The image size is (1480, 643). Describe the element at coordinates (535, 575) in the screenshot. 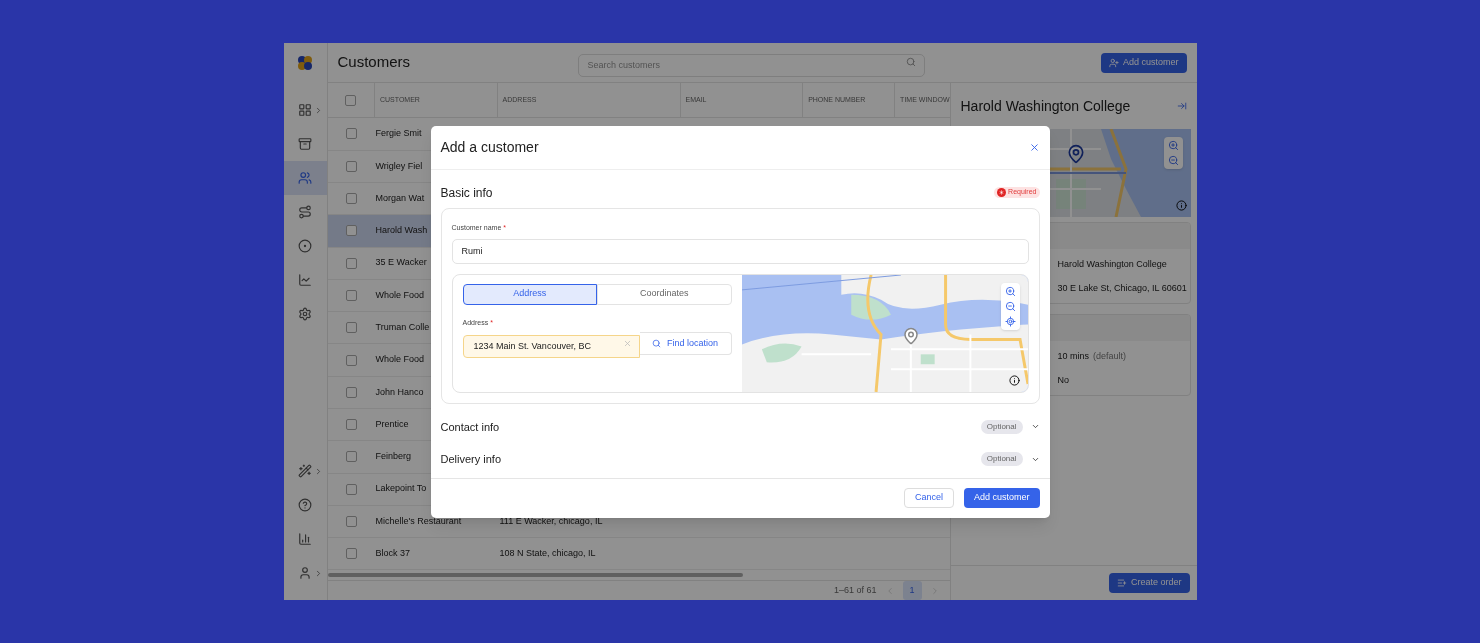

I see `scrollbar` at that location.